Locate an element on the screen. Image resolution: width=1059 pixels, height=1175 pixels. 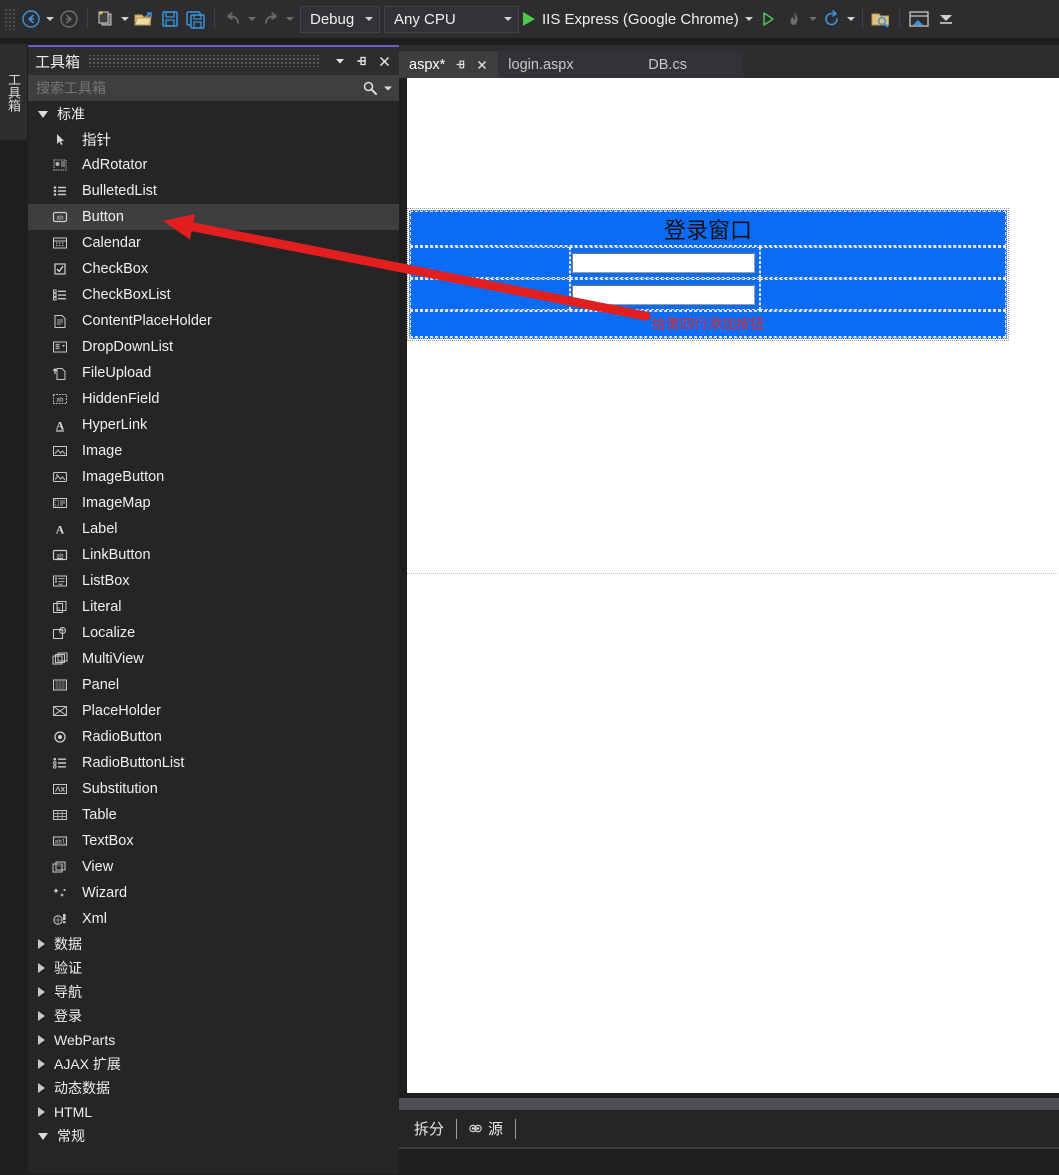
hot-reload-dropdown-caret-icon is located at coordinates (813, 19).